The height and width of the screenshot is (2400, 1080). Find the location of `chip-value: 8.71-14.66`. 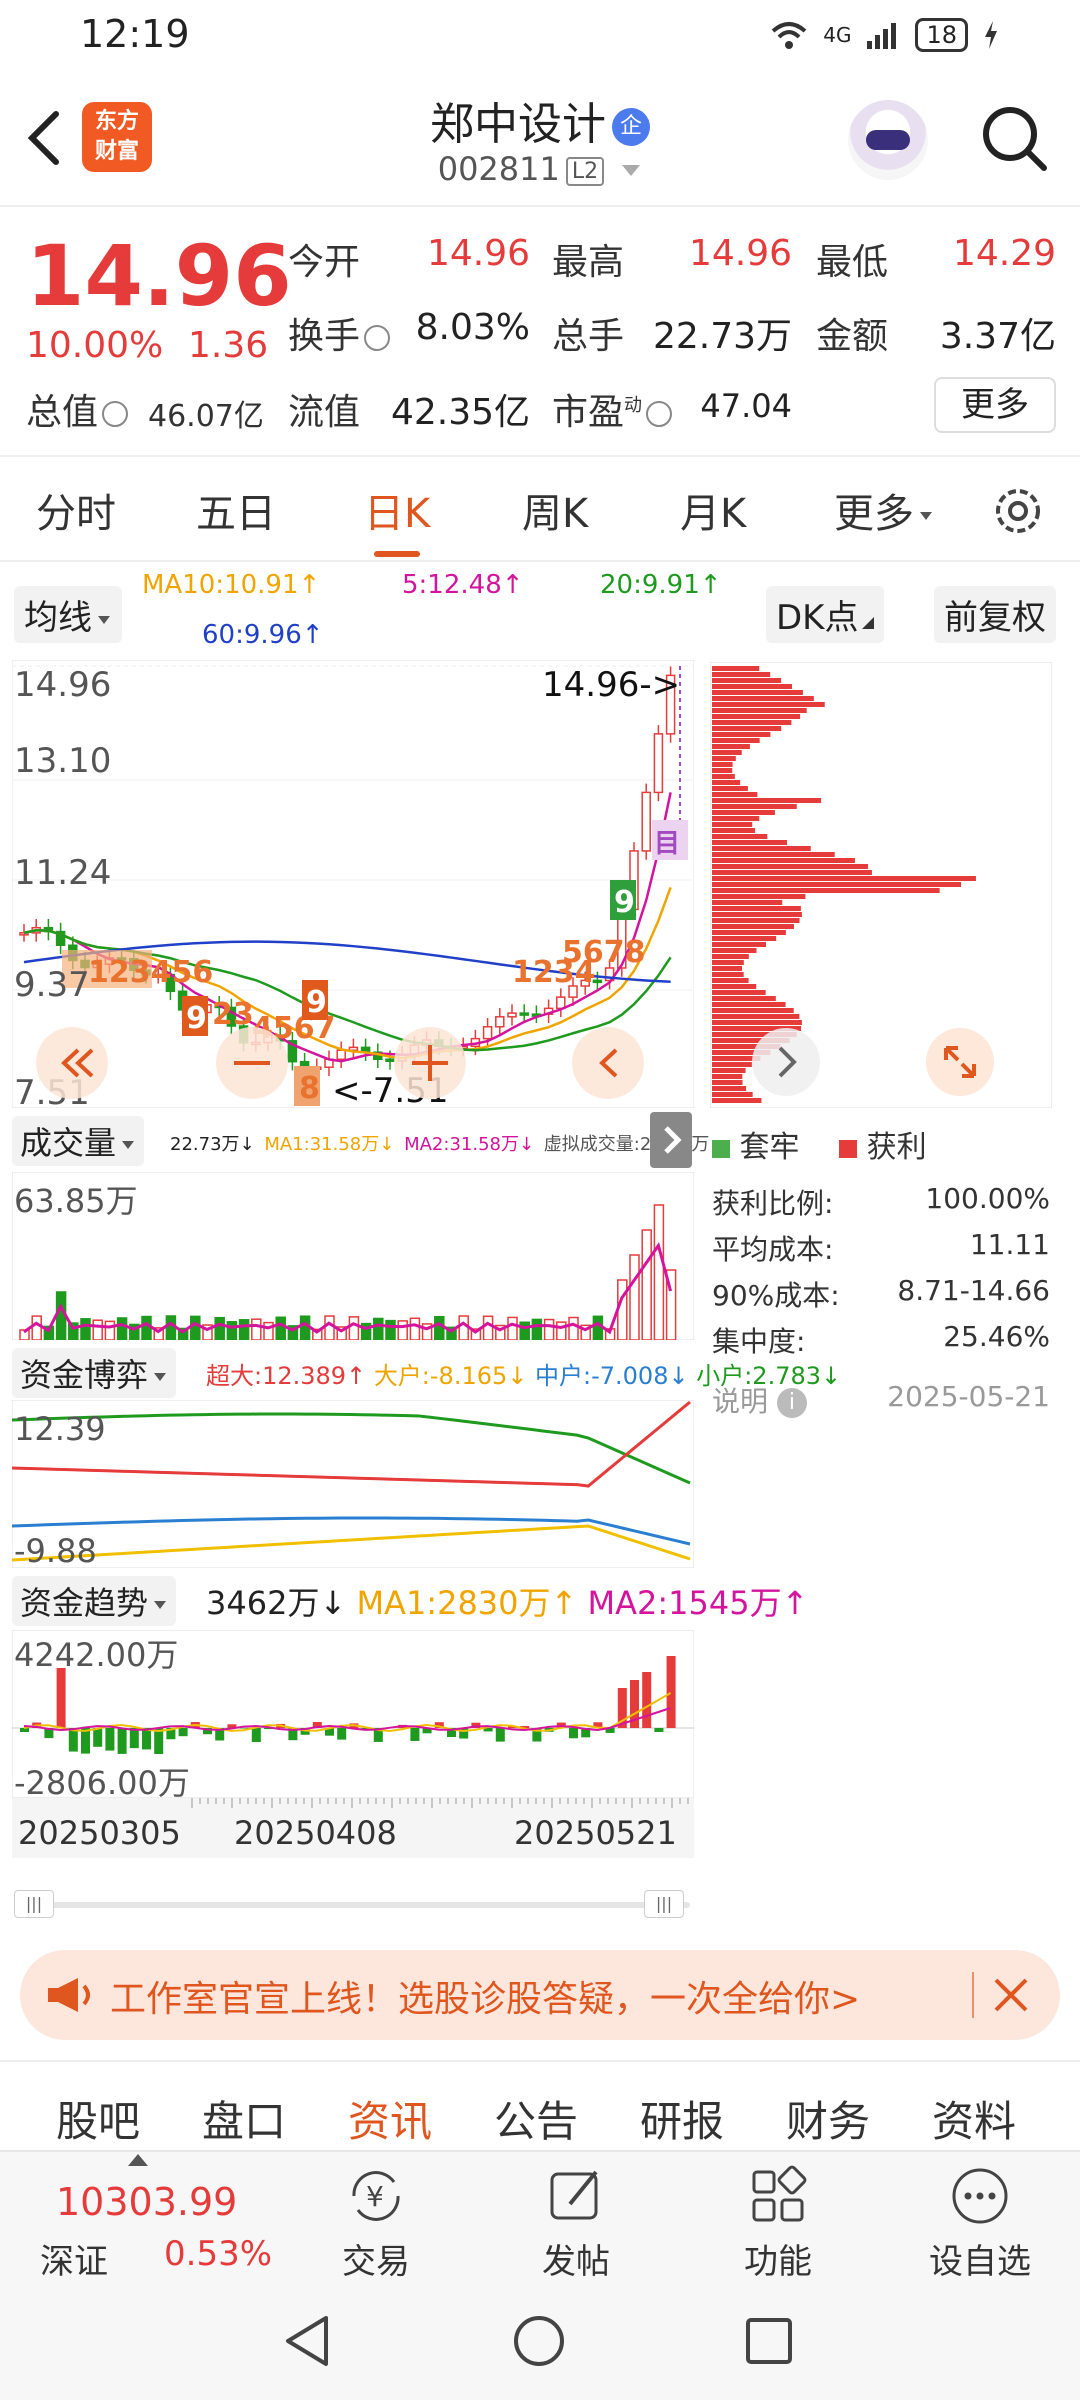

chip-value: 8.71-14.66 is located at coordinates (973, 1290).